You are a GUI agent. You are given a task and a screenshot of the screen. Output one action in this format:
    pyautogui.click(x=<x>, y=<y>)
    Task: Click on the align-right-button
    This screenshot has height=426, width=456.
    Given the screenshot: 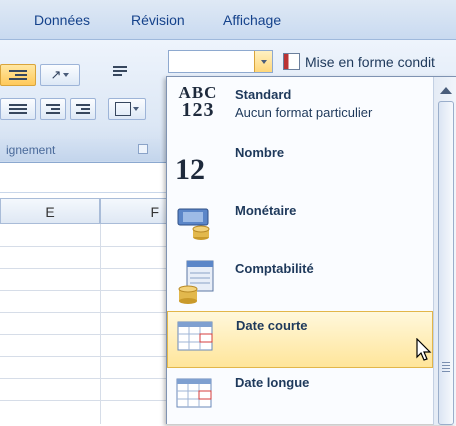 What is the action you would take?
    pyautogui.click(x=18, y=75)
    